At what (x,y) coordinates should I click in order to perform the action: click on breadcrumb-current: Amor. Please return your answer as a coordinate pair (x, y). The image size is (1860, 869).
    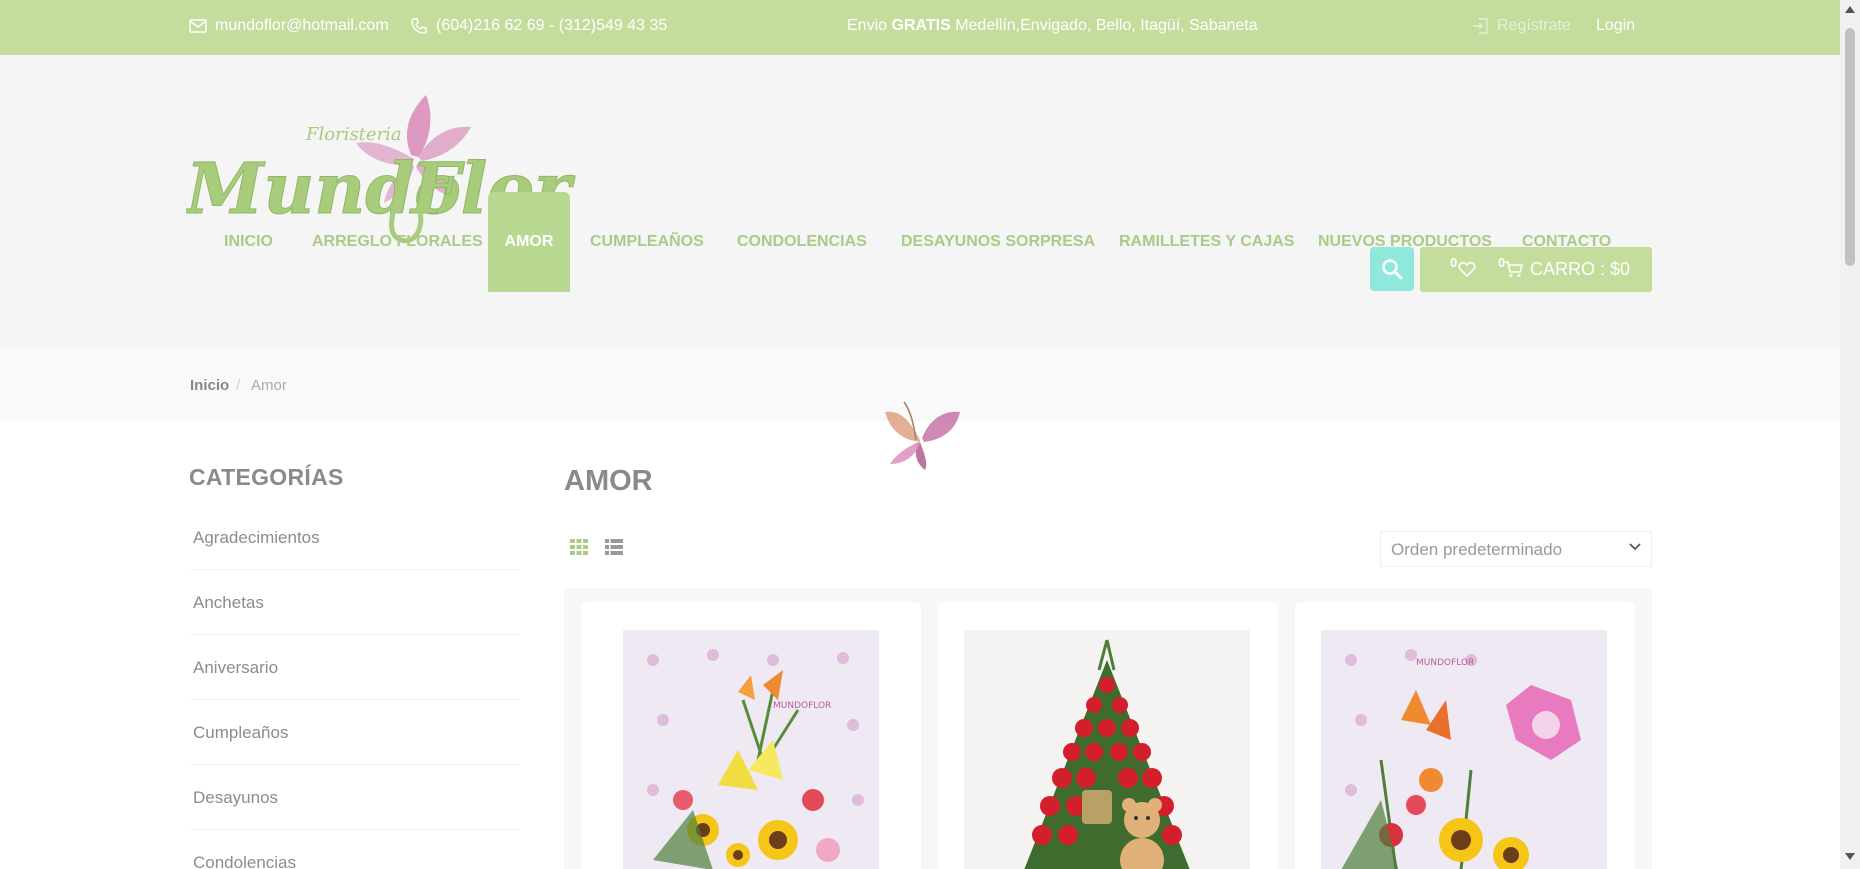
    Looking at the image, I should click on (269, 385).